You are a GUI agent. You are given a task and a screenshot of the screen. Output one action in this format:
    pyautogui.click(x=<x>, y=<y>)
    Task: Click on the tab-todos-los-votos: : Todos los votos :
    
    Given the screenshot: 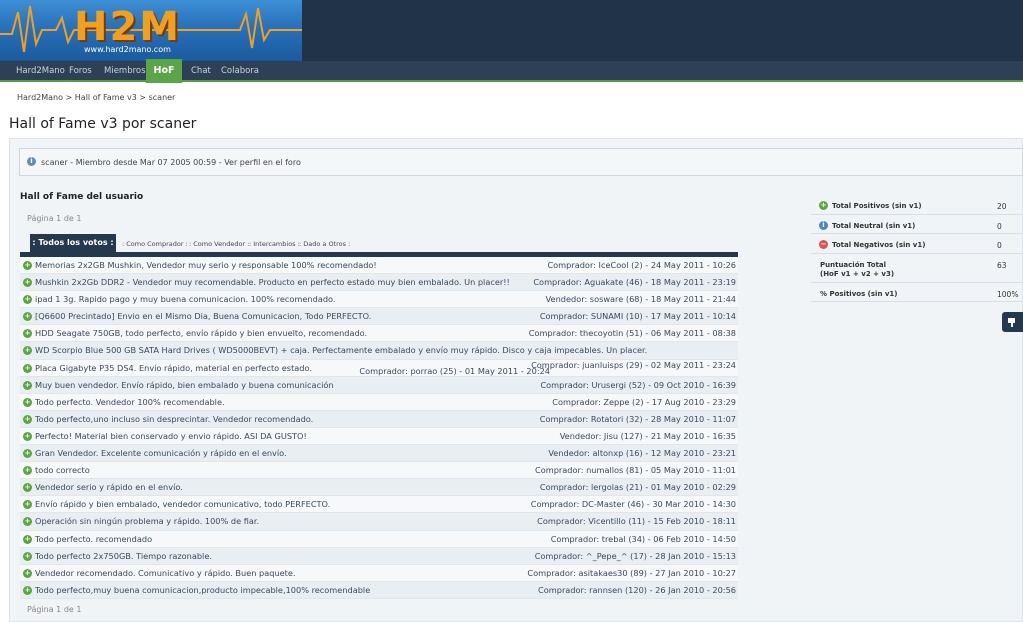 What is the action you would take?
    pyautogui.click(x=73, y=243)
    